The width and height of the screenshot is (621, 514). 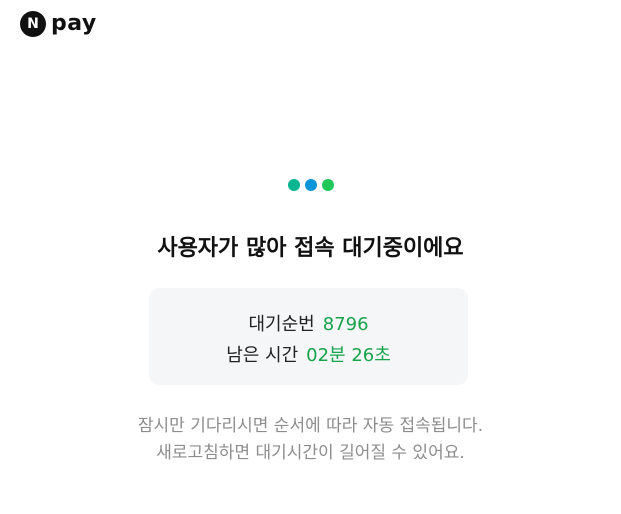 I want to click on remaining-time-label: 남은 시간, so click(x=262, y=355).